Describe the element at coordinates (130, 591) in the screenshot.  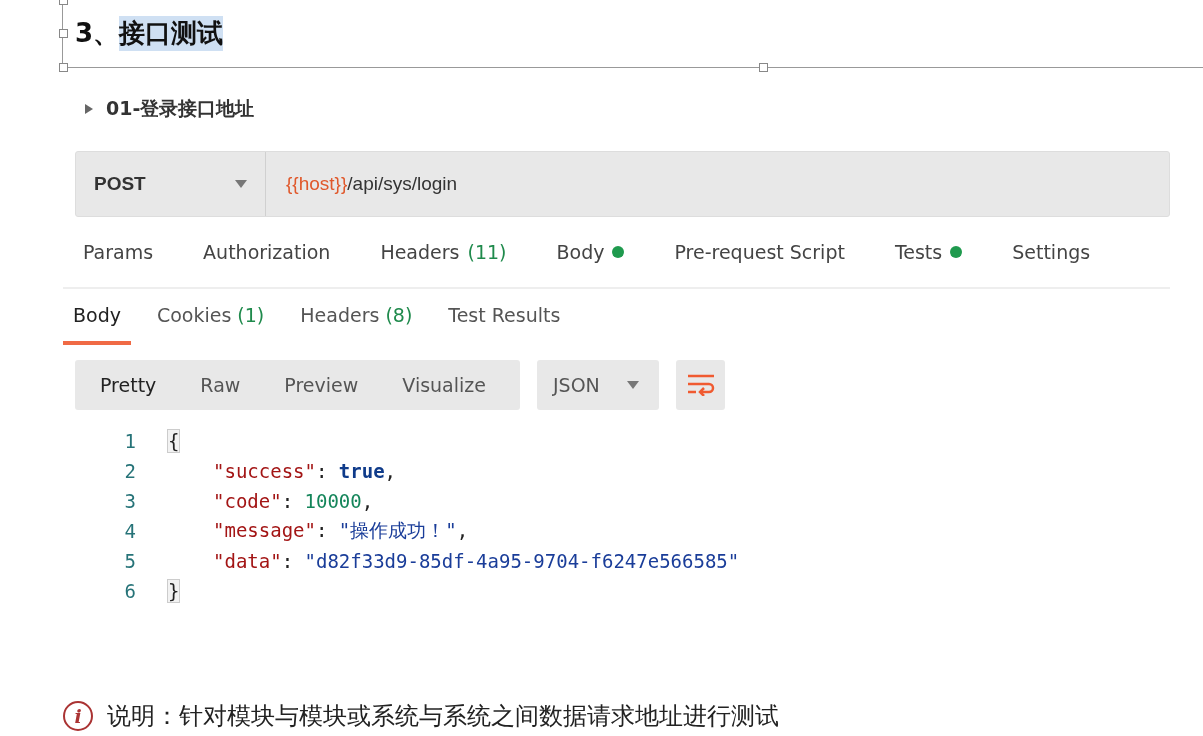
I see `line-number: 6` at that location.